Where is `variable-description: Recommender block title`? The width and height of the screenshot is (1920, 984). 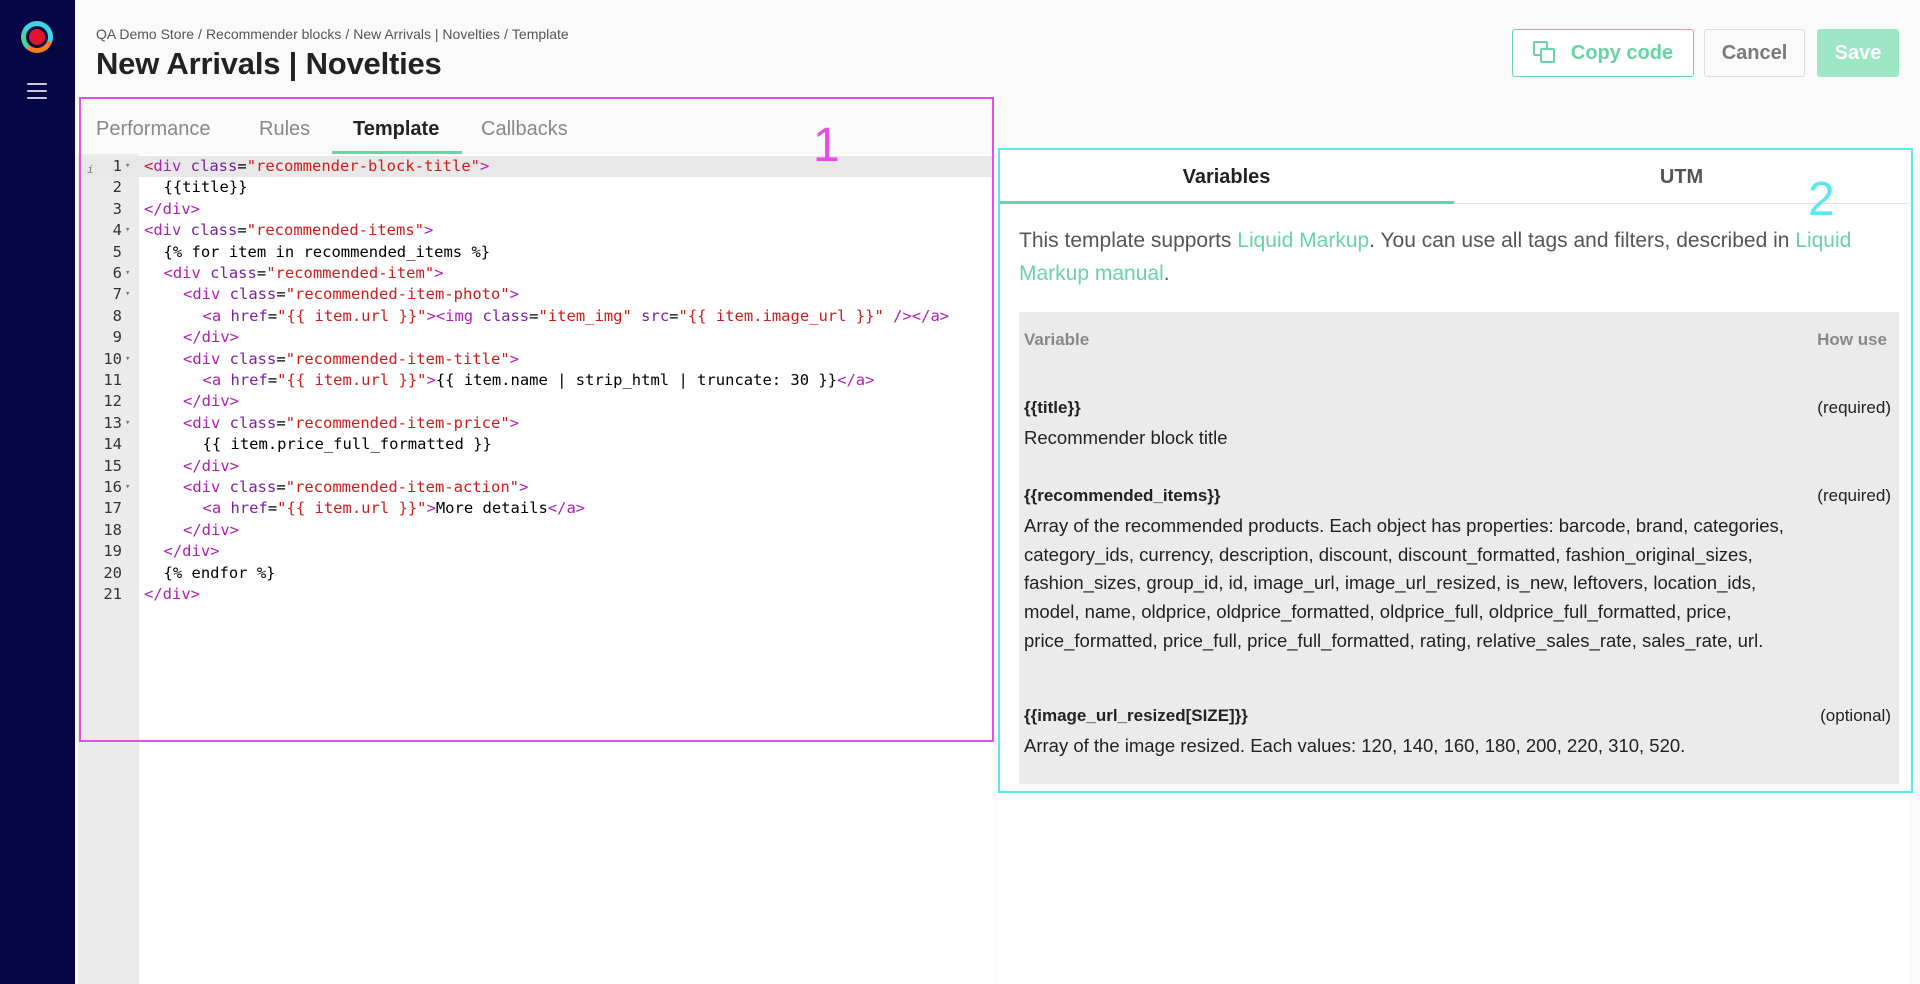
variable-description: Recommender block title is located at coordinates (1126, 437).